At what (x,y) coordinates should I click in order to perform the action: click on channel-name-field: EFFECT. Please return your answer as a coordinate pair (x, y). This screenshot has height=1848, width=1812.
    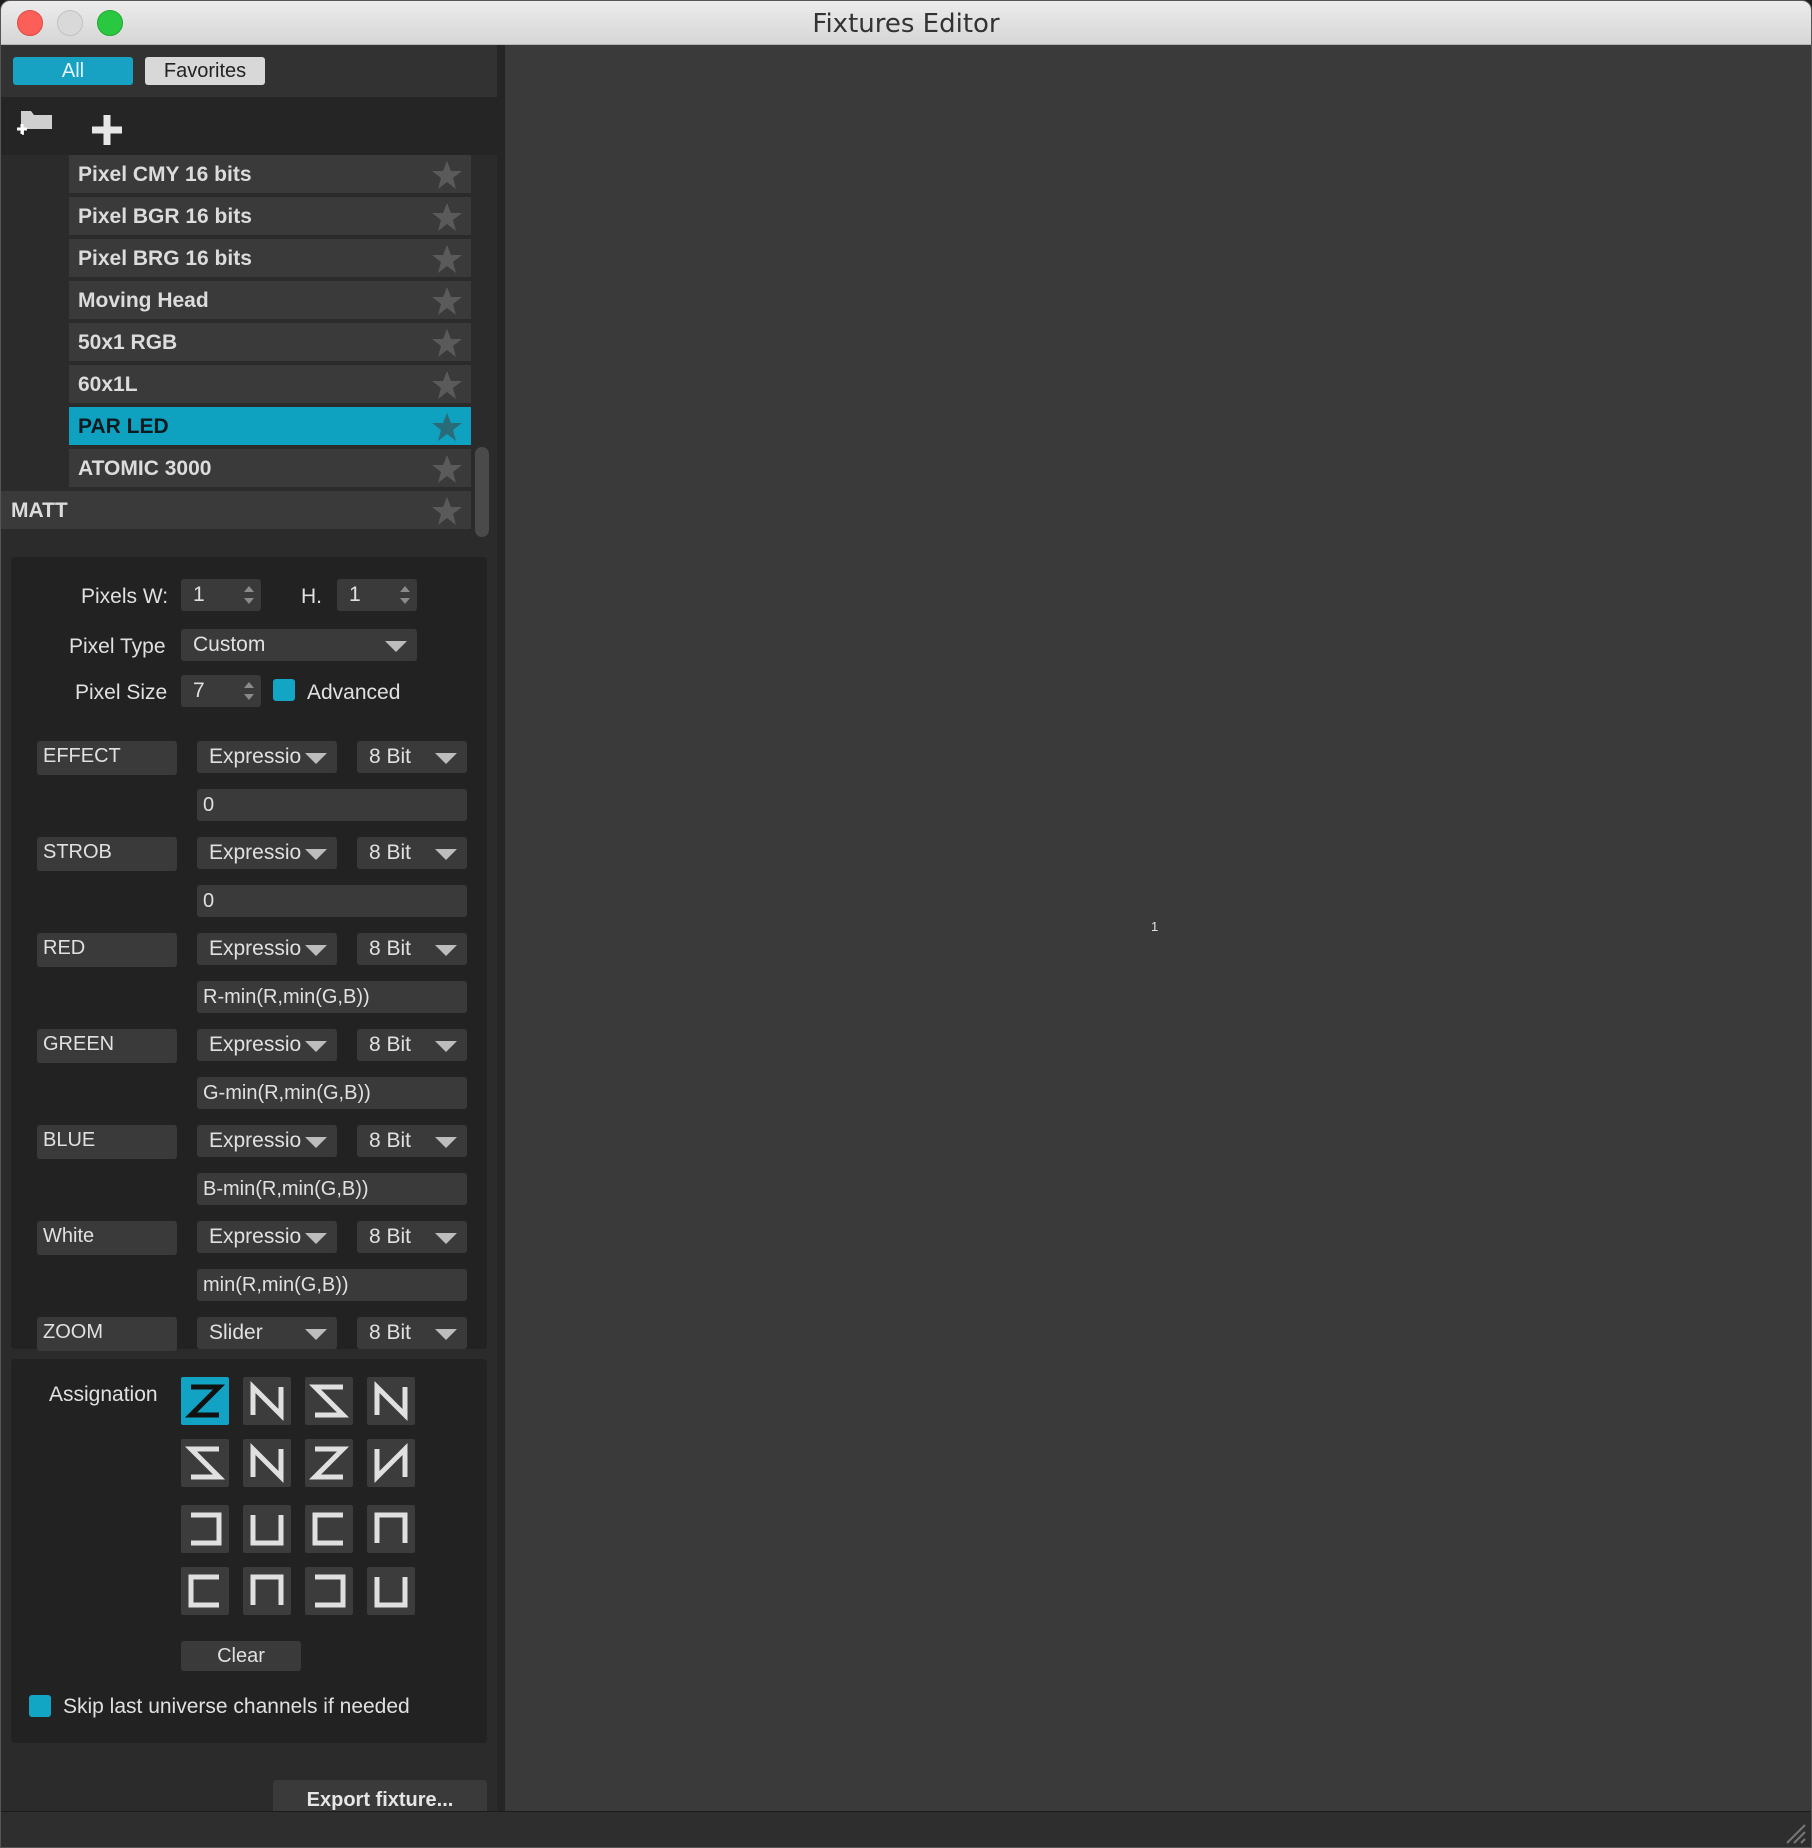
    Looking at the image, I should click on (107, 758).